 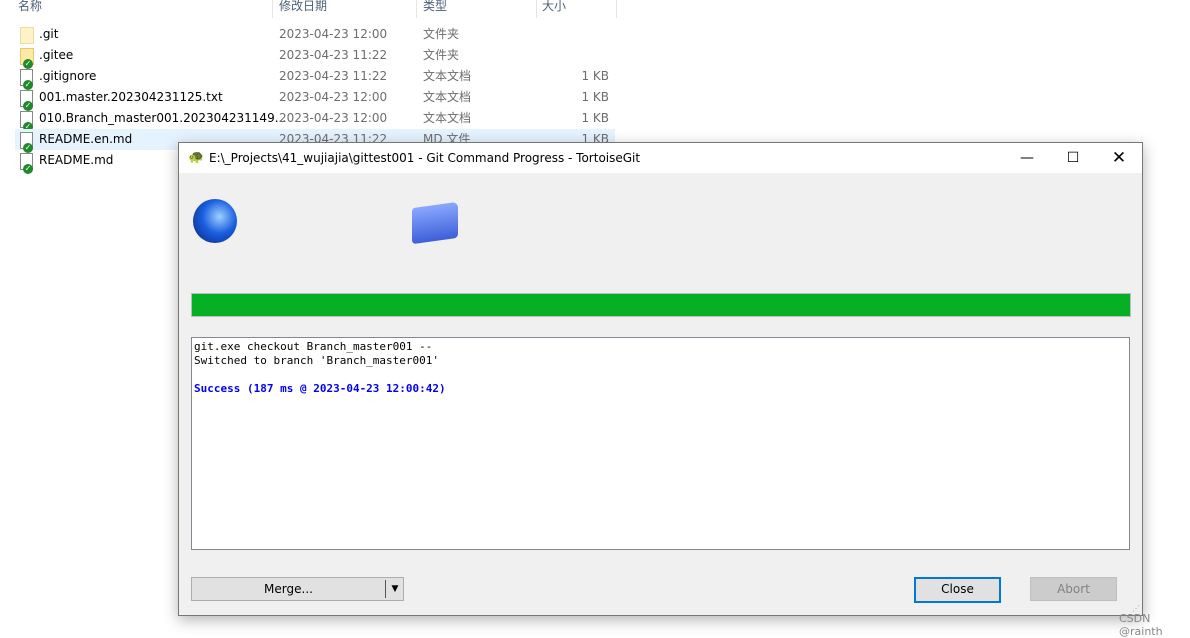 I want to click on progress-bar, so click(x=661, y=305).